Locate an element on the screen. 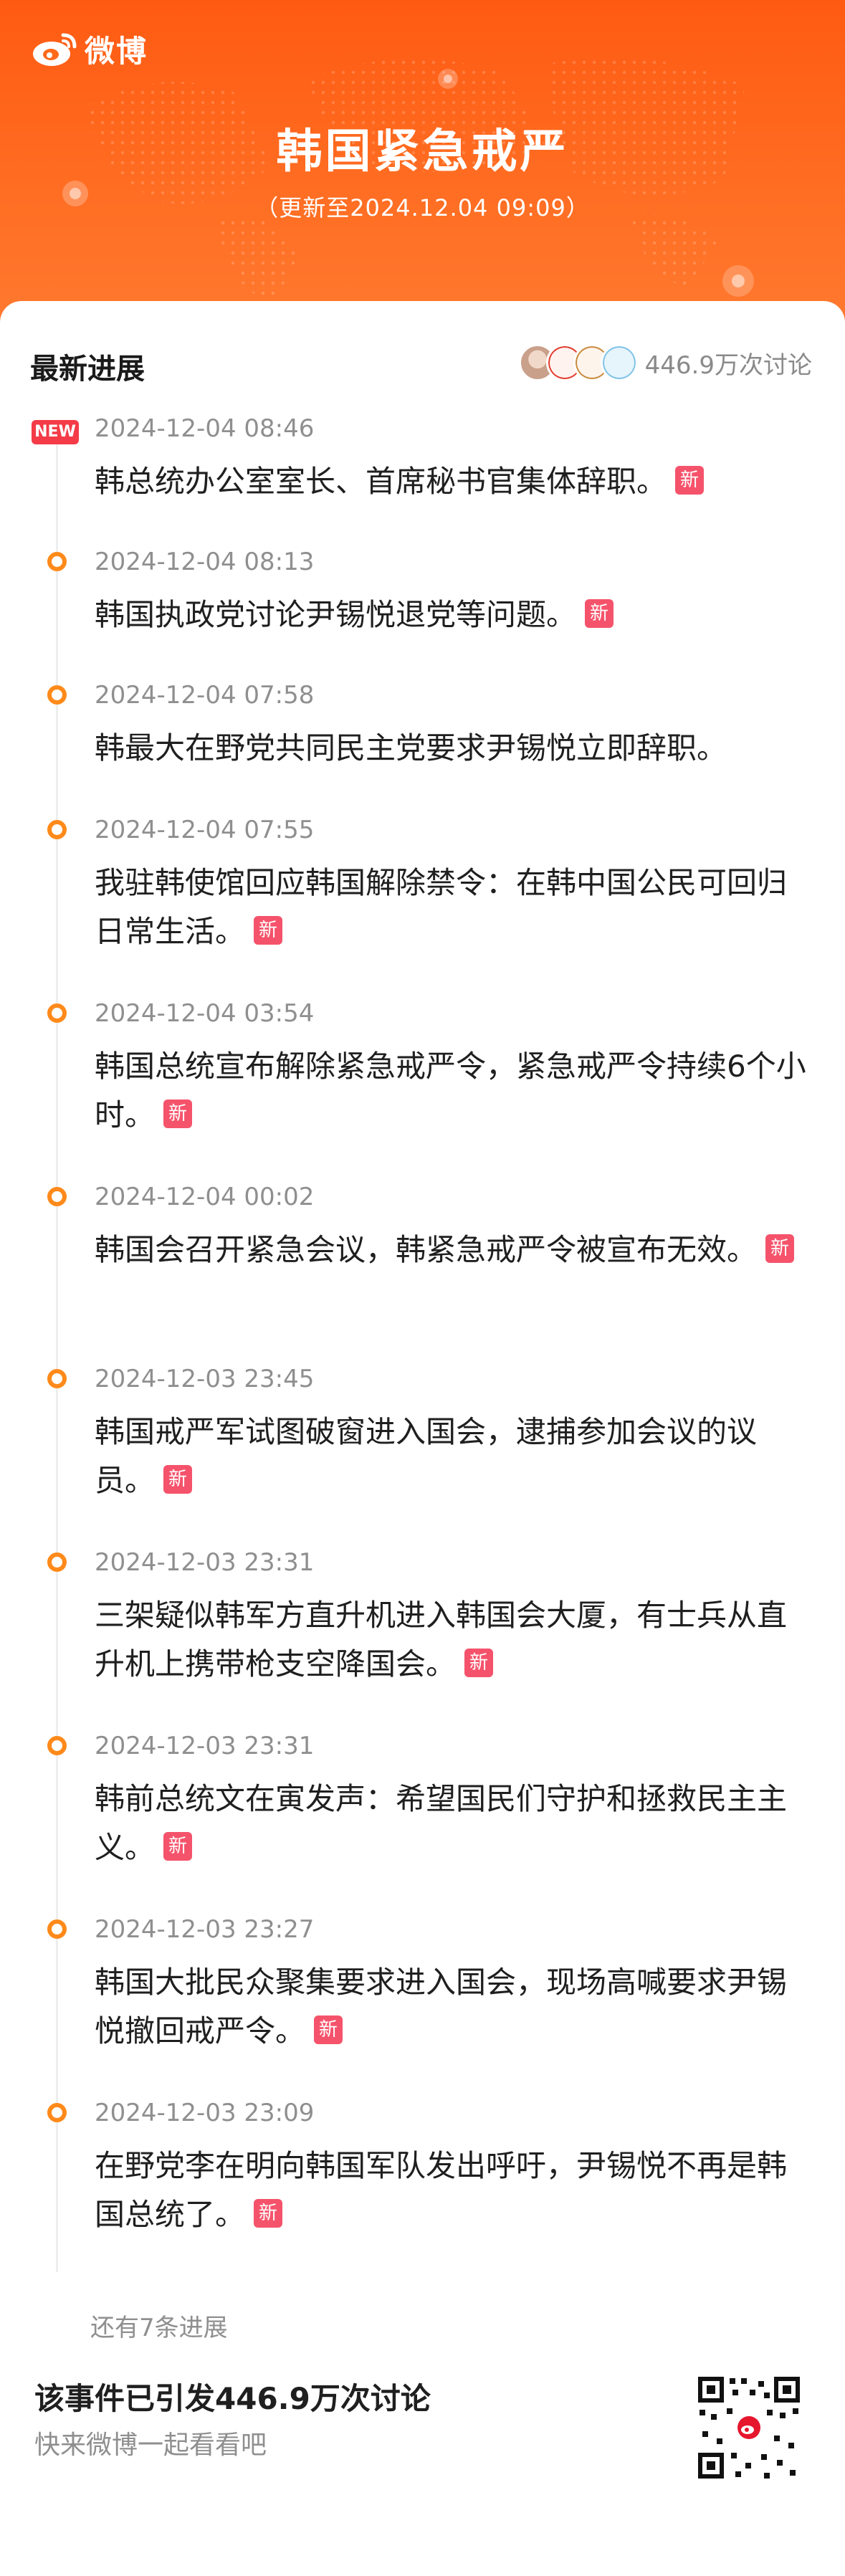 Image resolution: width=845 pixels, height=2576 pixels. entry-text: 在野党李在明向韩国军队发出呼吁，尹锡悦不再是韩国总统了。新 is located at coordinates (441, 2190).